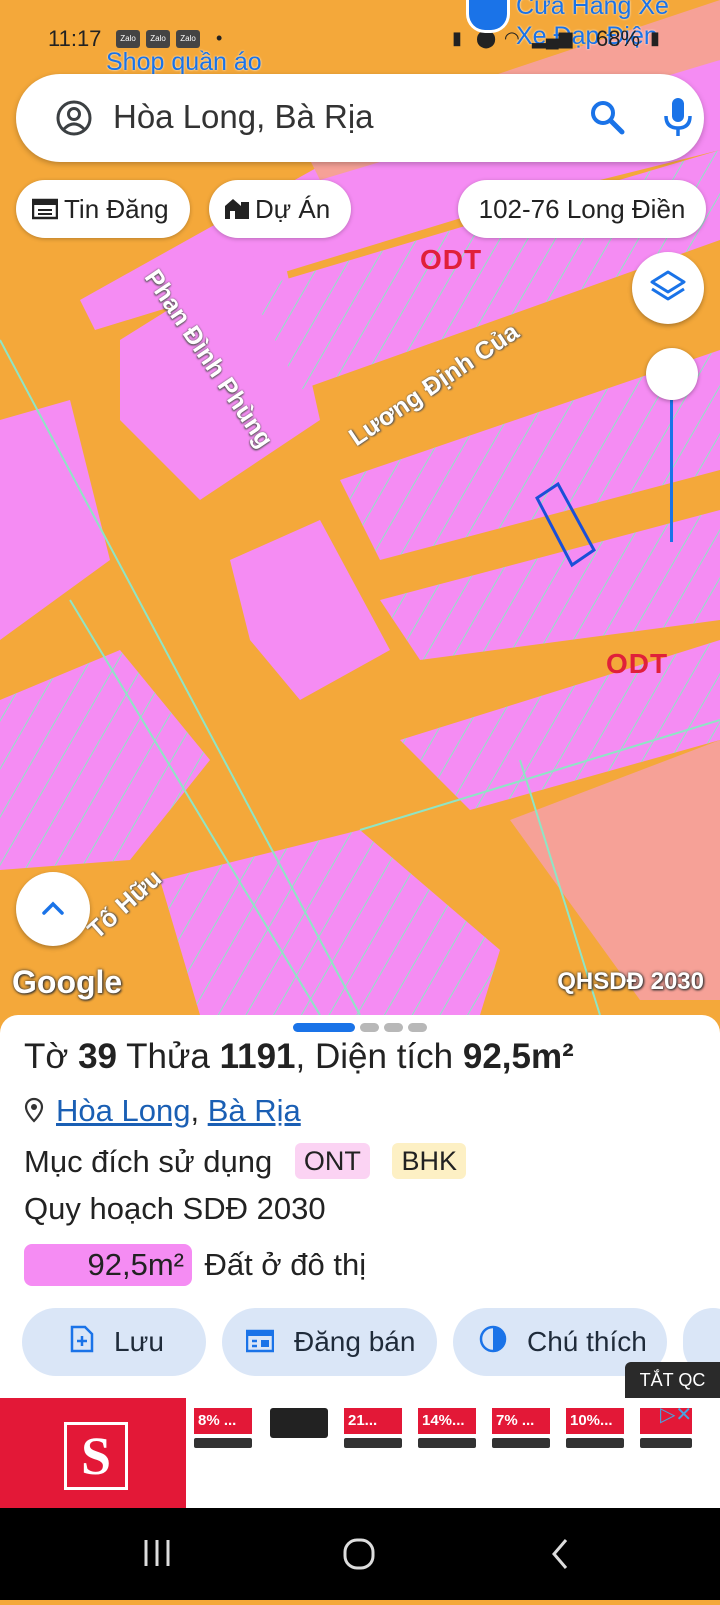 The width and height of the screenshot is (720, 1605). What do you see at coordinates (96, 1456) in the screenshot?
I see `brand-s-icon: S` at bounding box center [96, 1456].